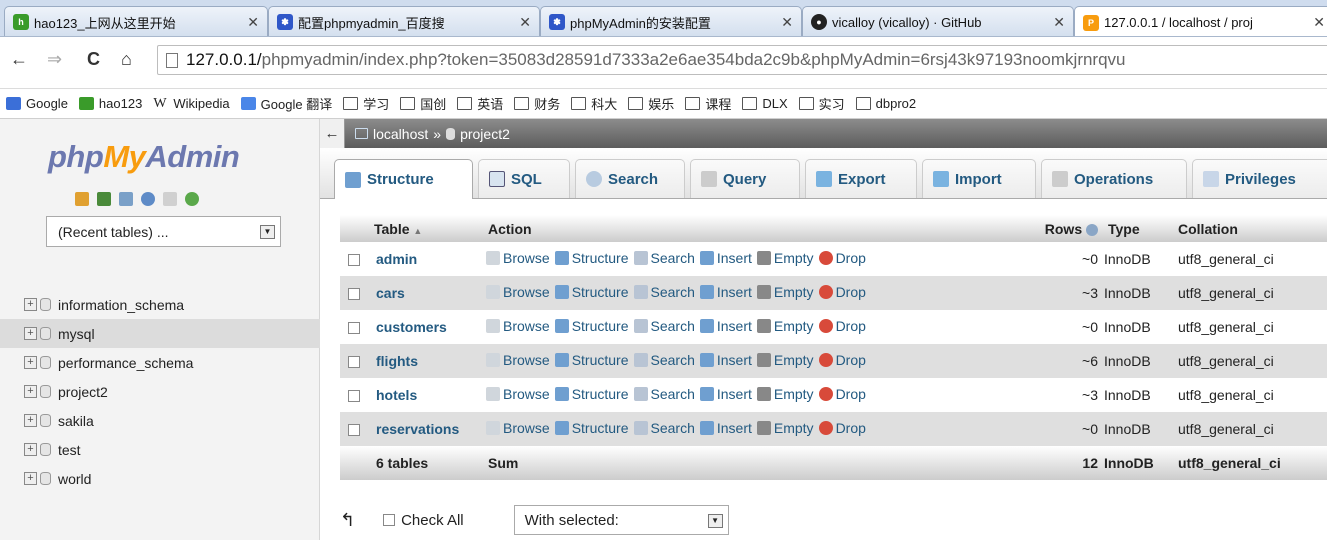 This screenshot has height=540, width=1327. I want to click on tab-structure: Structure, so click(403, 179).